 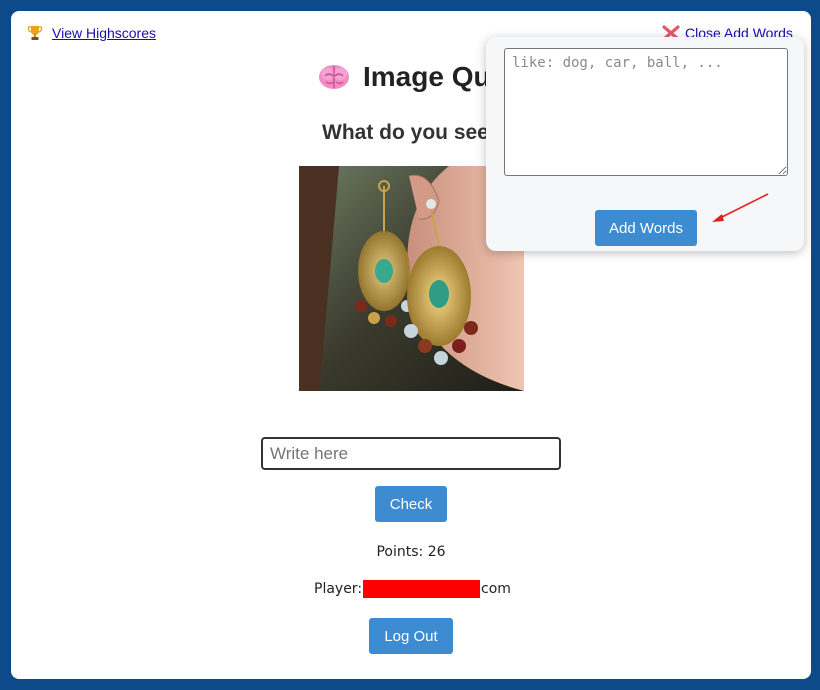 I want to click on player-display: Player: com, so click(x=412, y=589).